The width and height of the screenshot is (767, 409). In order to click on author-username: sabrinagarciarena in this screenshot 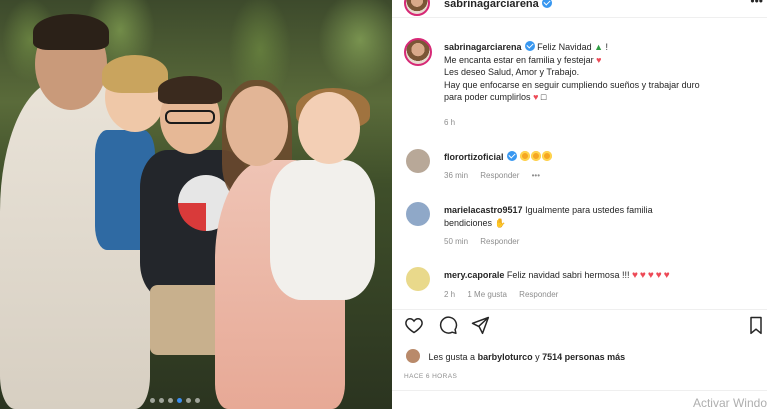, I will do `click(498, 5)`.